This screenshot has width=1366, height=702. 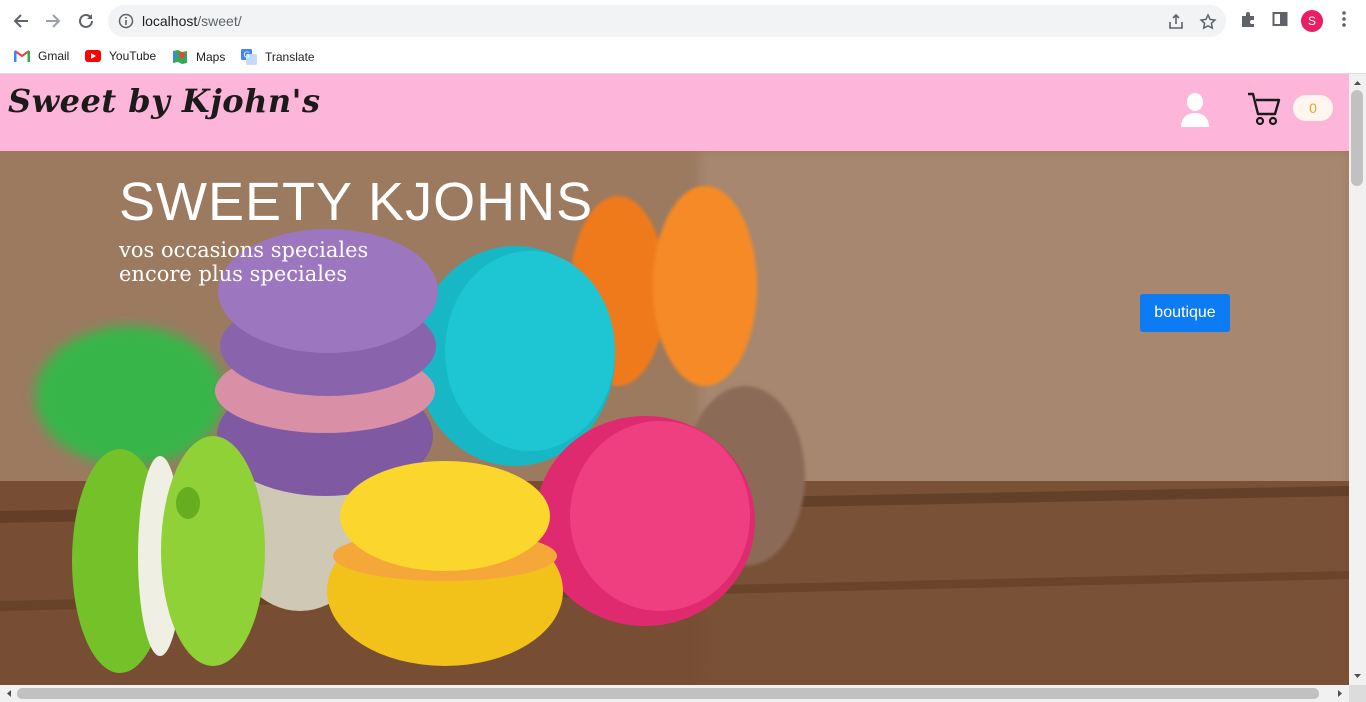 What do you see at coordinates (645, 521) in the screenshot?
I see `pink-macaron` at bounding box center [645, 521].